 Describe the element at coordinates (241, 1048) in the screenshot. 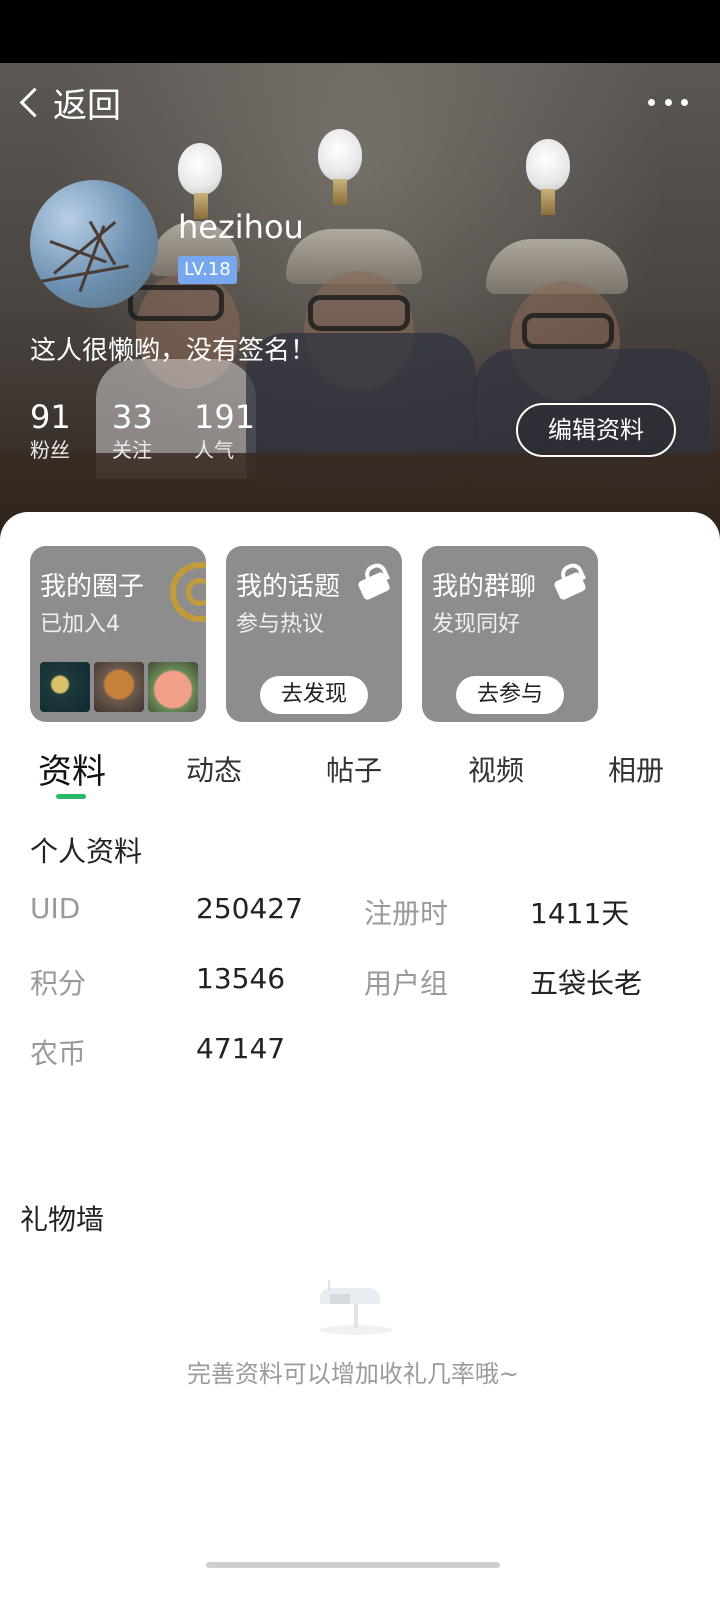

I see `profile-value: 47147` at that location.